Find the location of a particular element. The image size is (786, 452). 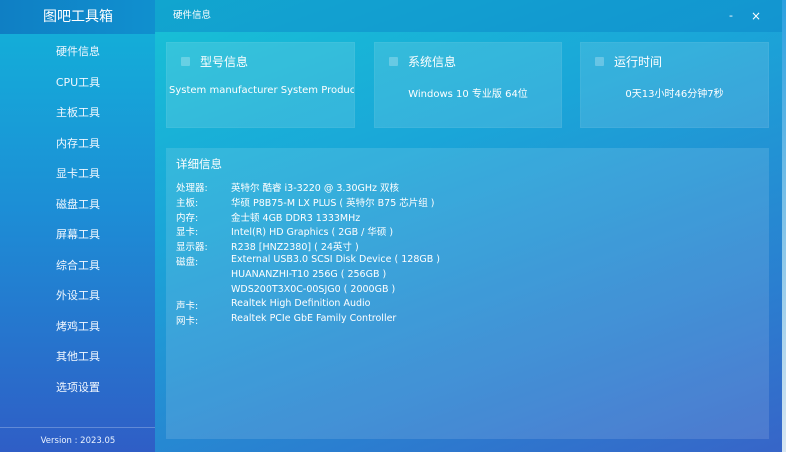

model-info-icon is located at coordinates (185, 61).